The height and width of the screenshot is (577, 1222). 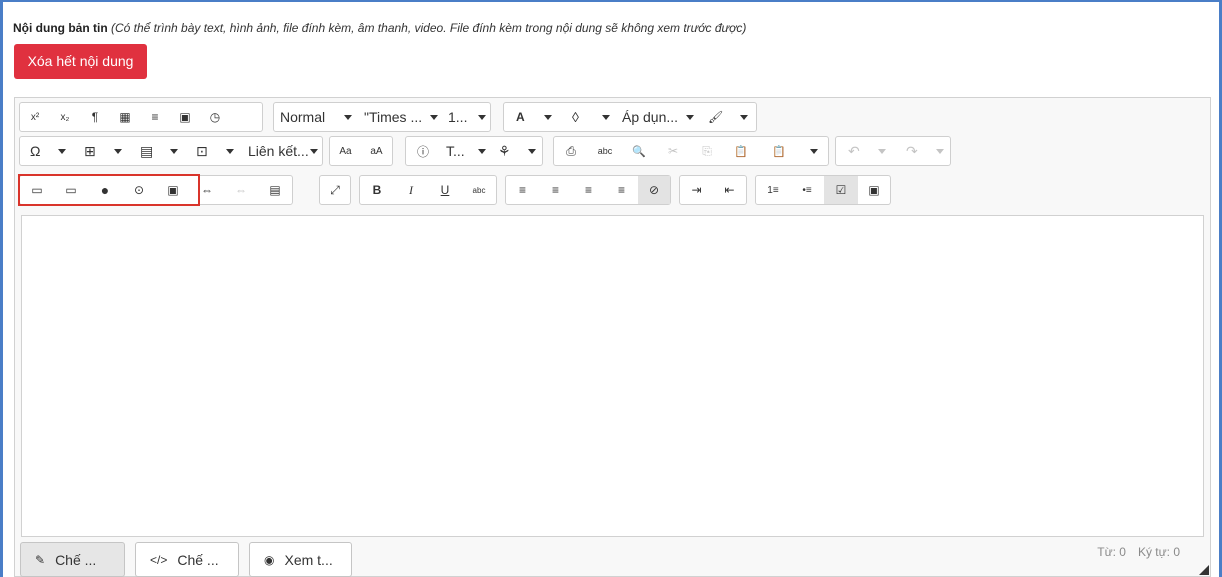 I want to click on checklist-button: ☑, so click(x=841, y=190).